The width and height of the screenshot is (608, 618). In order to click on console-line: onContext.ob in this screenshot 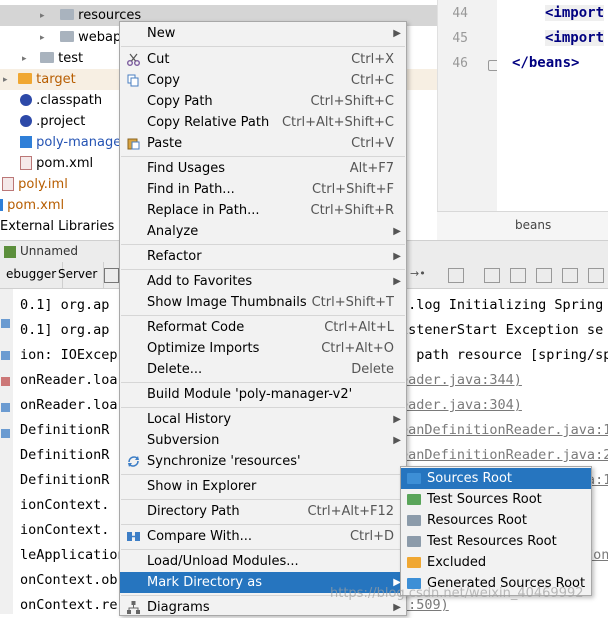, I will do `click(69, 580)`.